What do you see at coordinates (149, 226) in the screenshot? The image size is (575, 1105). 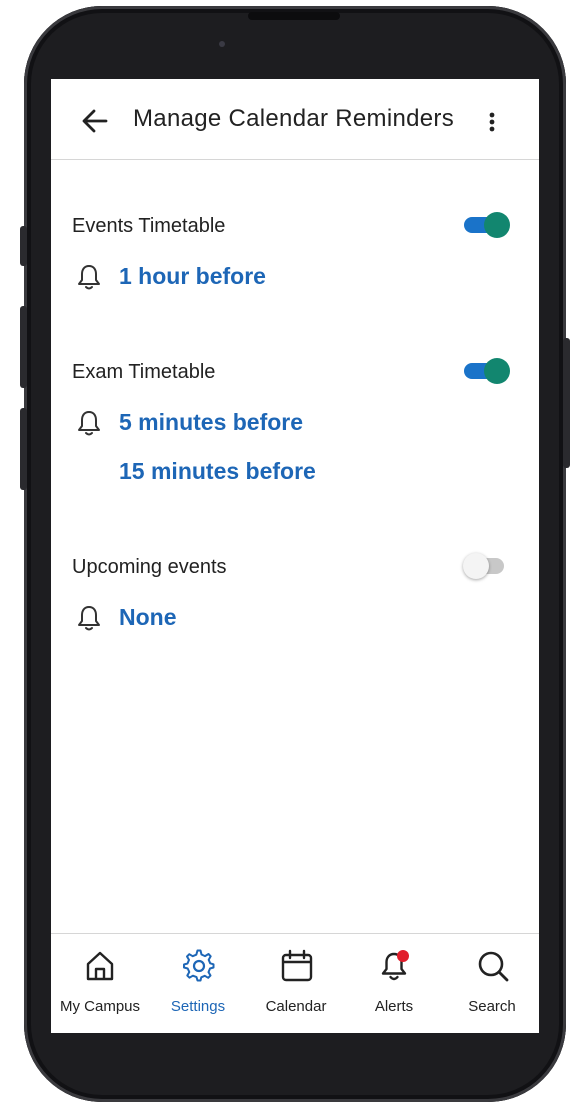 I see `section-title: Events Timetable` at bounding box center [149, 226].